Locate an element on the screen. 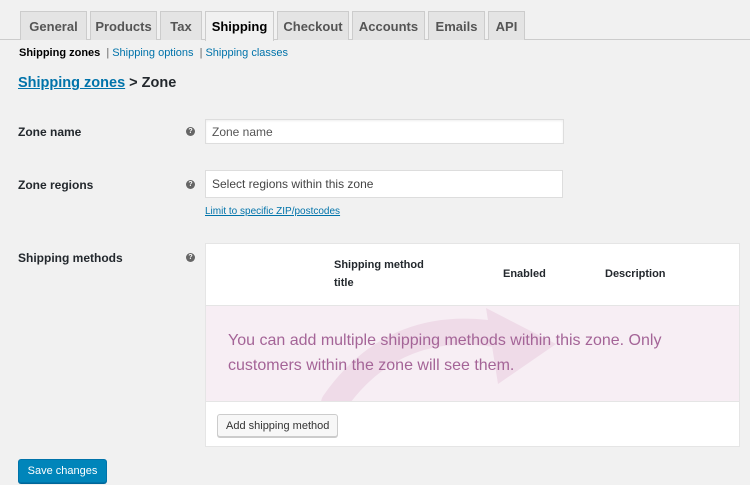  shipping-methods-label: Shipping methods is located at coordinates (70, 258).